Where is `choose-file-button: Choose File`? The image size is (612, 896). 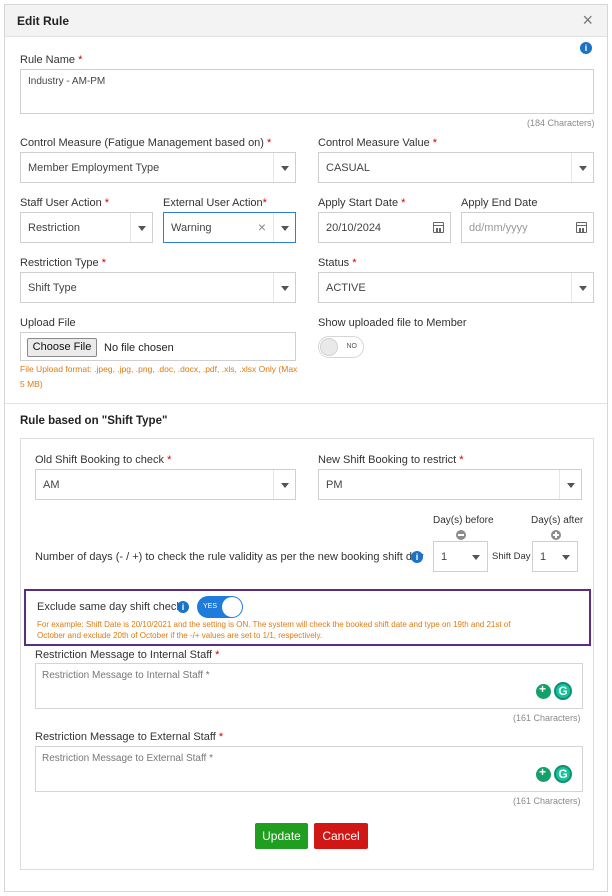
choose-file-button: Choose File is located at coordinates (62, 347).